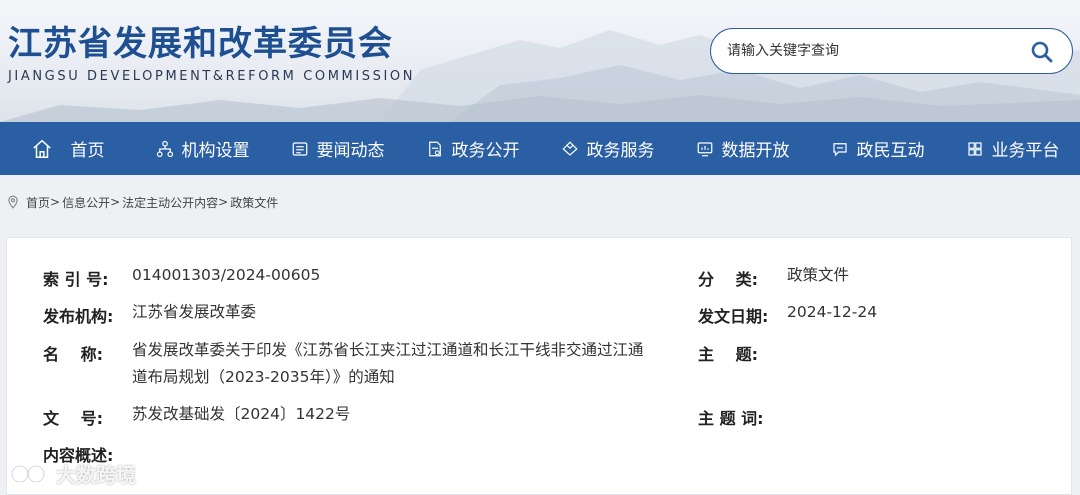  What do you see at coordinates (226, 275) in the screenshot?
I see `index-value: 014001303/2024-00605` at bounding box center [226, 275].